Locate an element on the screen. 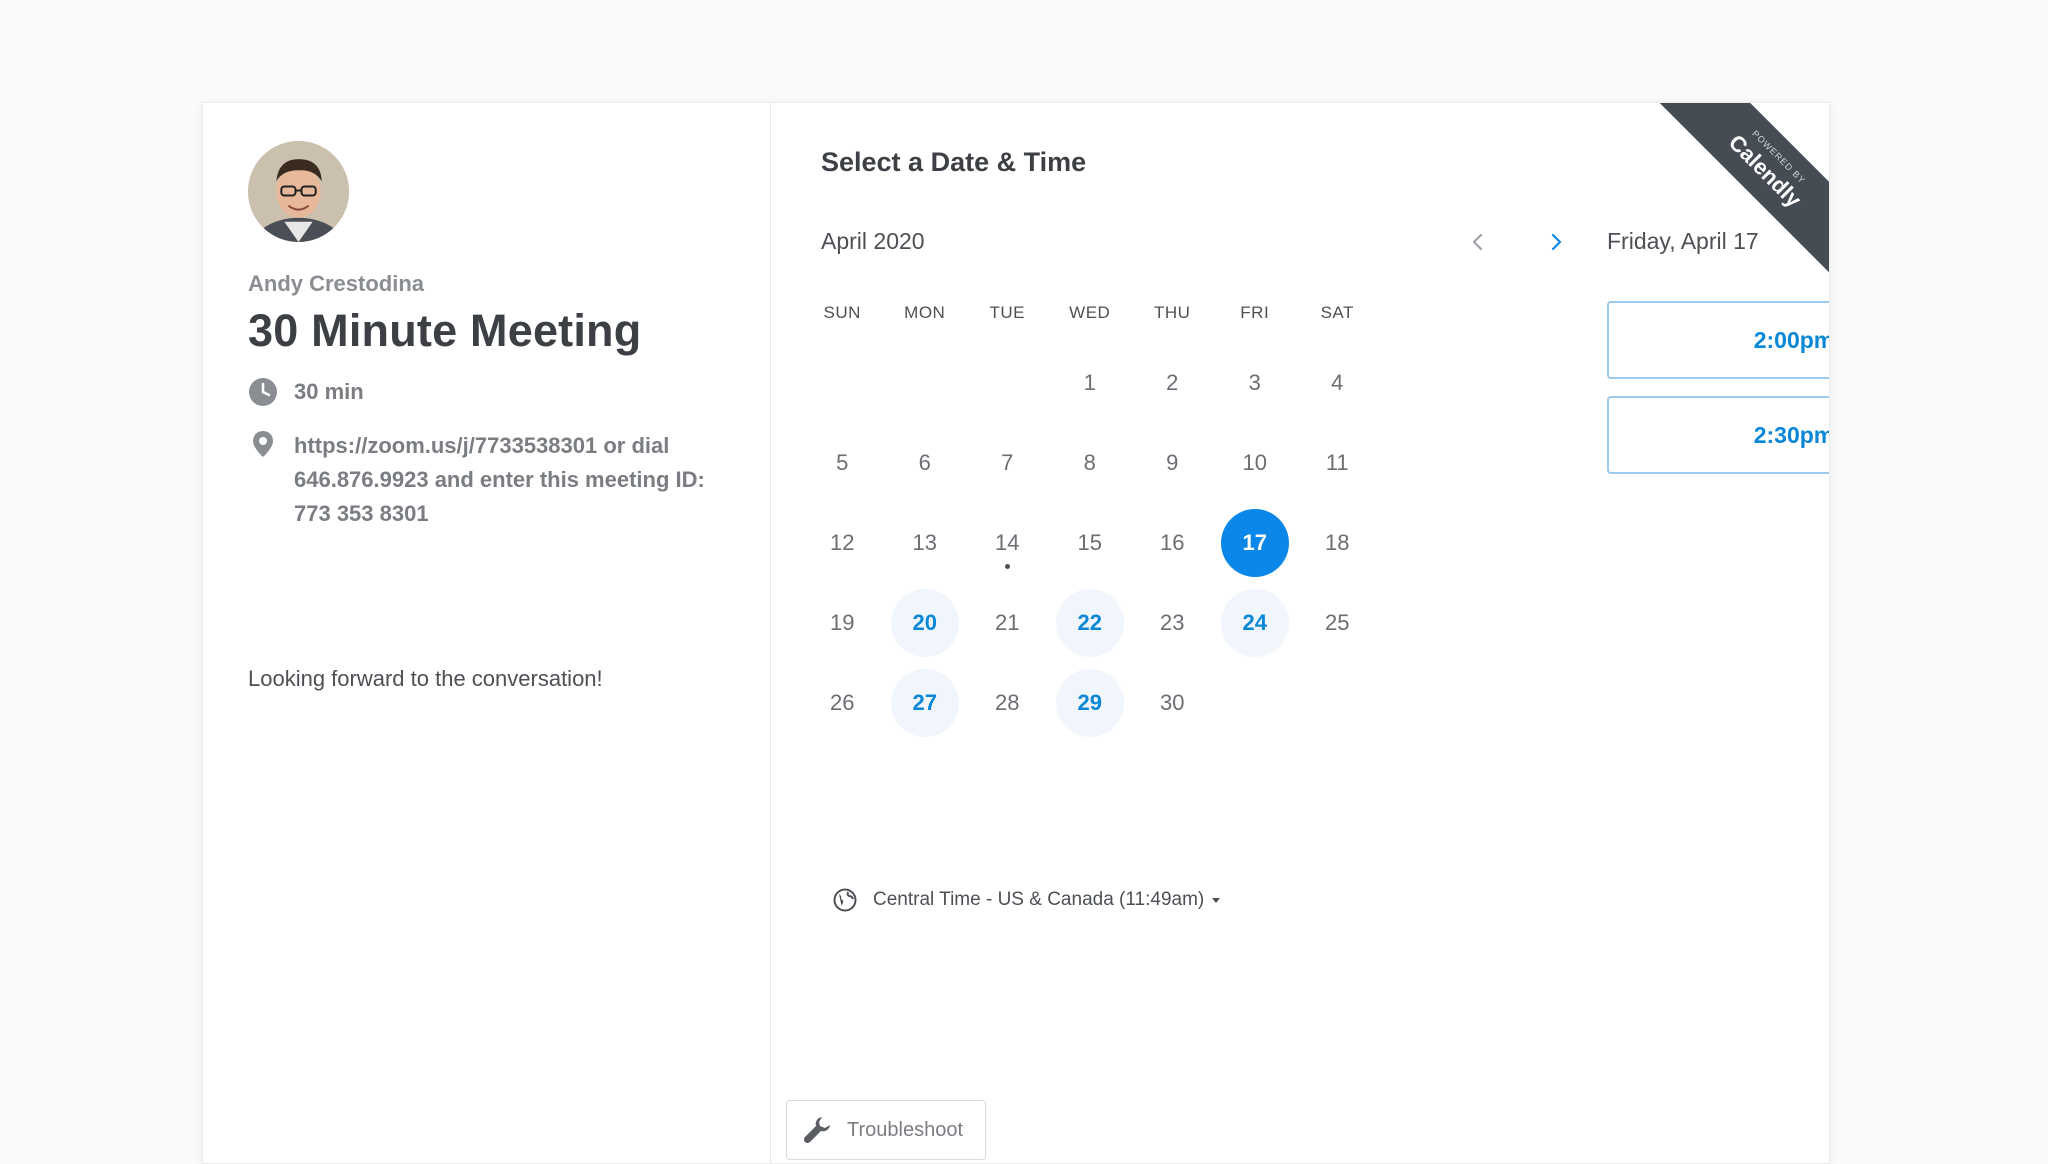 The image size is (2048, 1164). calendar-day: 14 is located at coordinates (1007, 543).